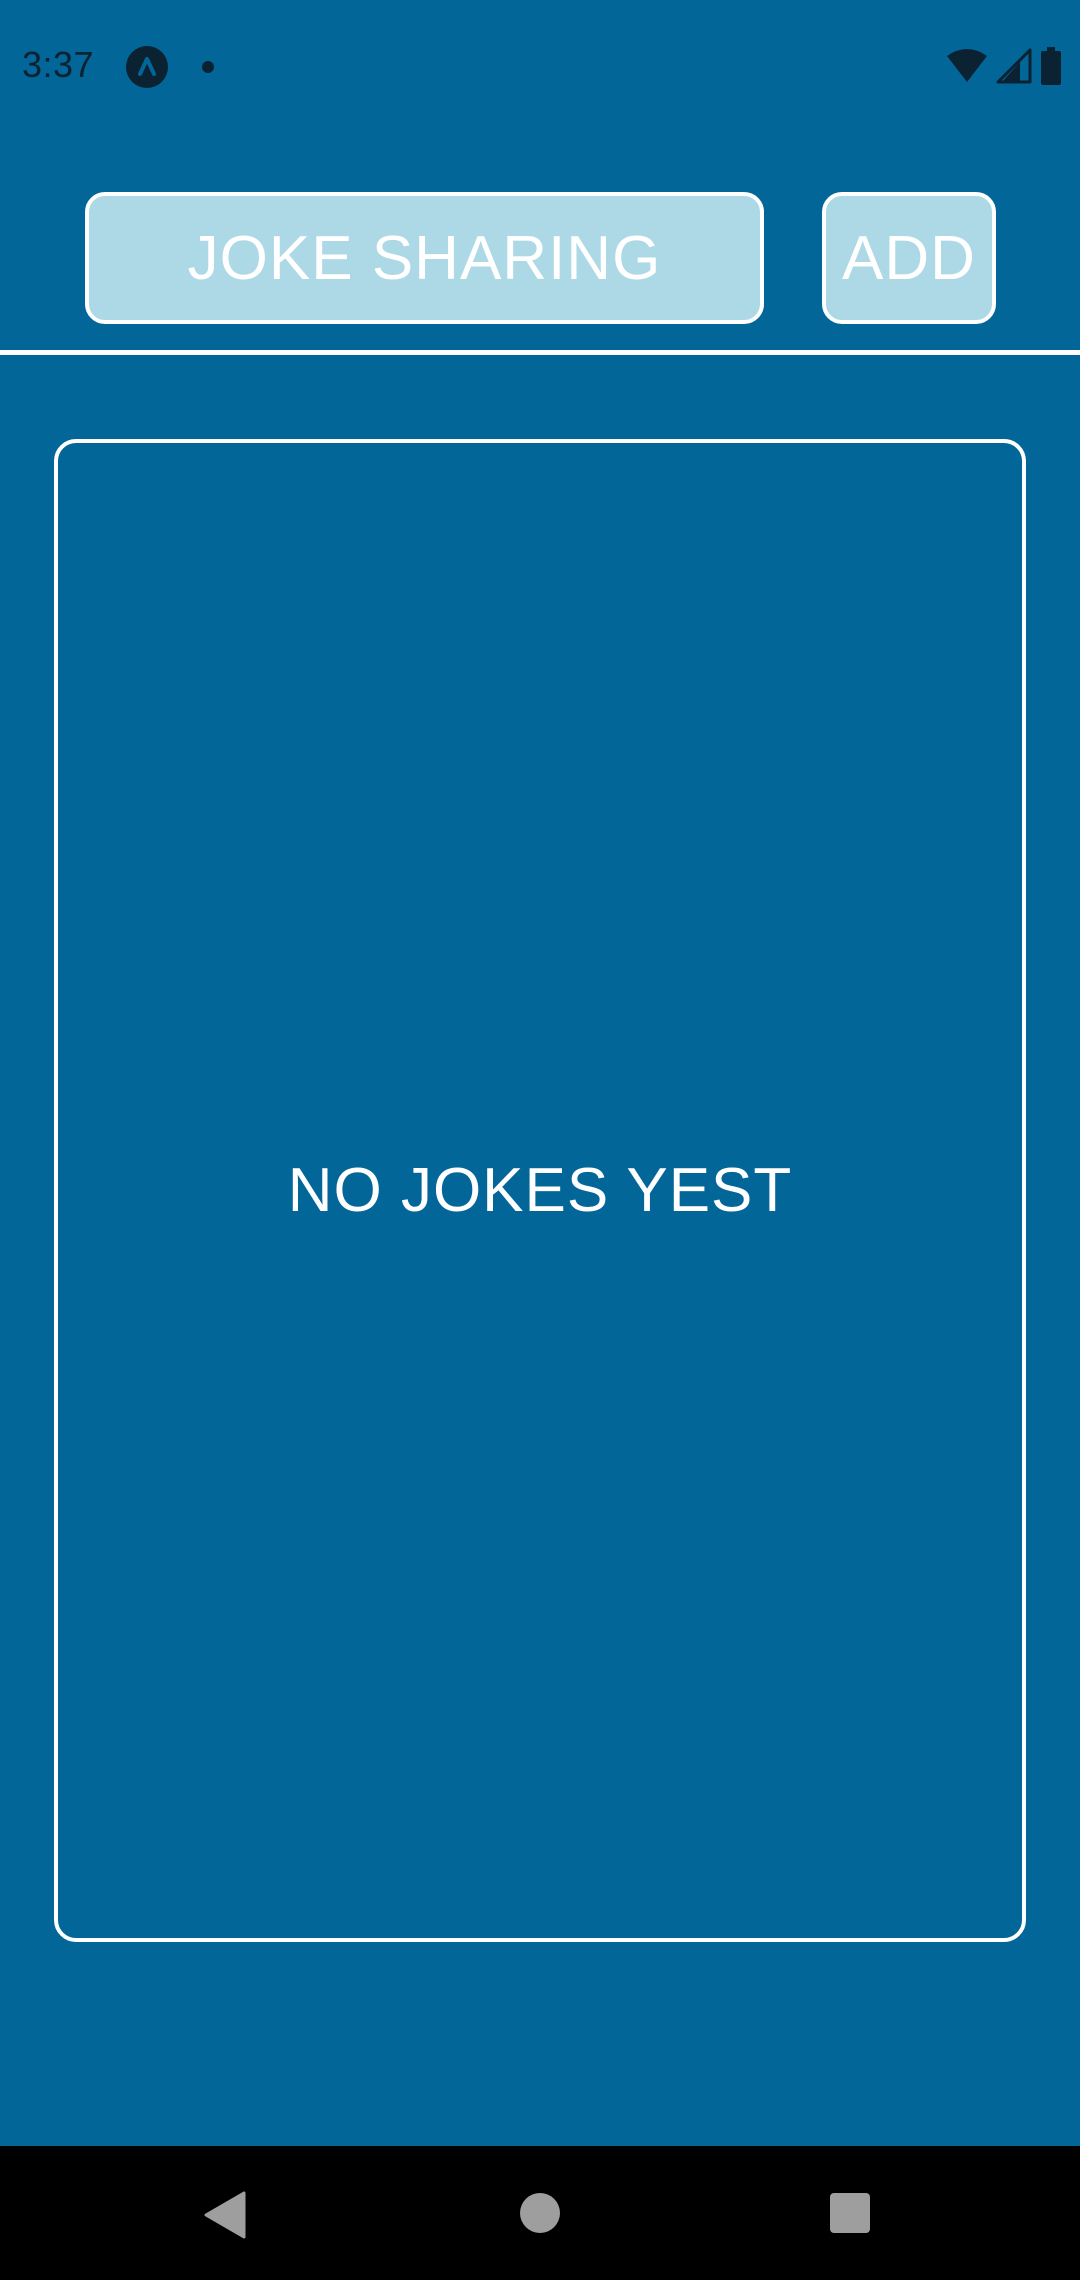 Image resolution: width=1080 pixels, height=2280 pixels. I want to click on back-icon, so click(224, 2217).